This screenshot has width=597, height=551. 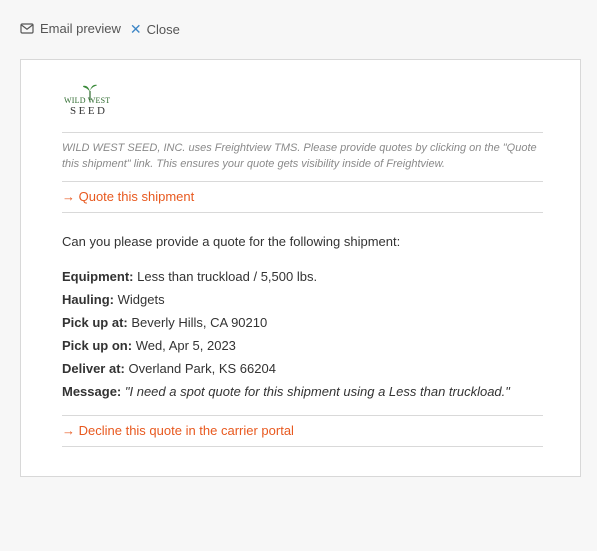 What do you see at coordinates (97, 345) in the screenshot?
I see `detail-label: Pick up on:` at bounding box center [97, 345].